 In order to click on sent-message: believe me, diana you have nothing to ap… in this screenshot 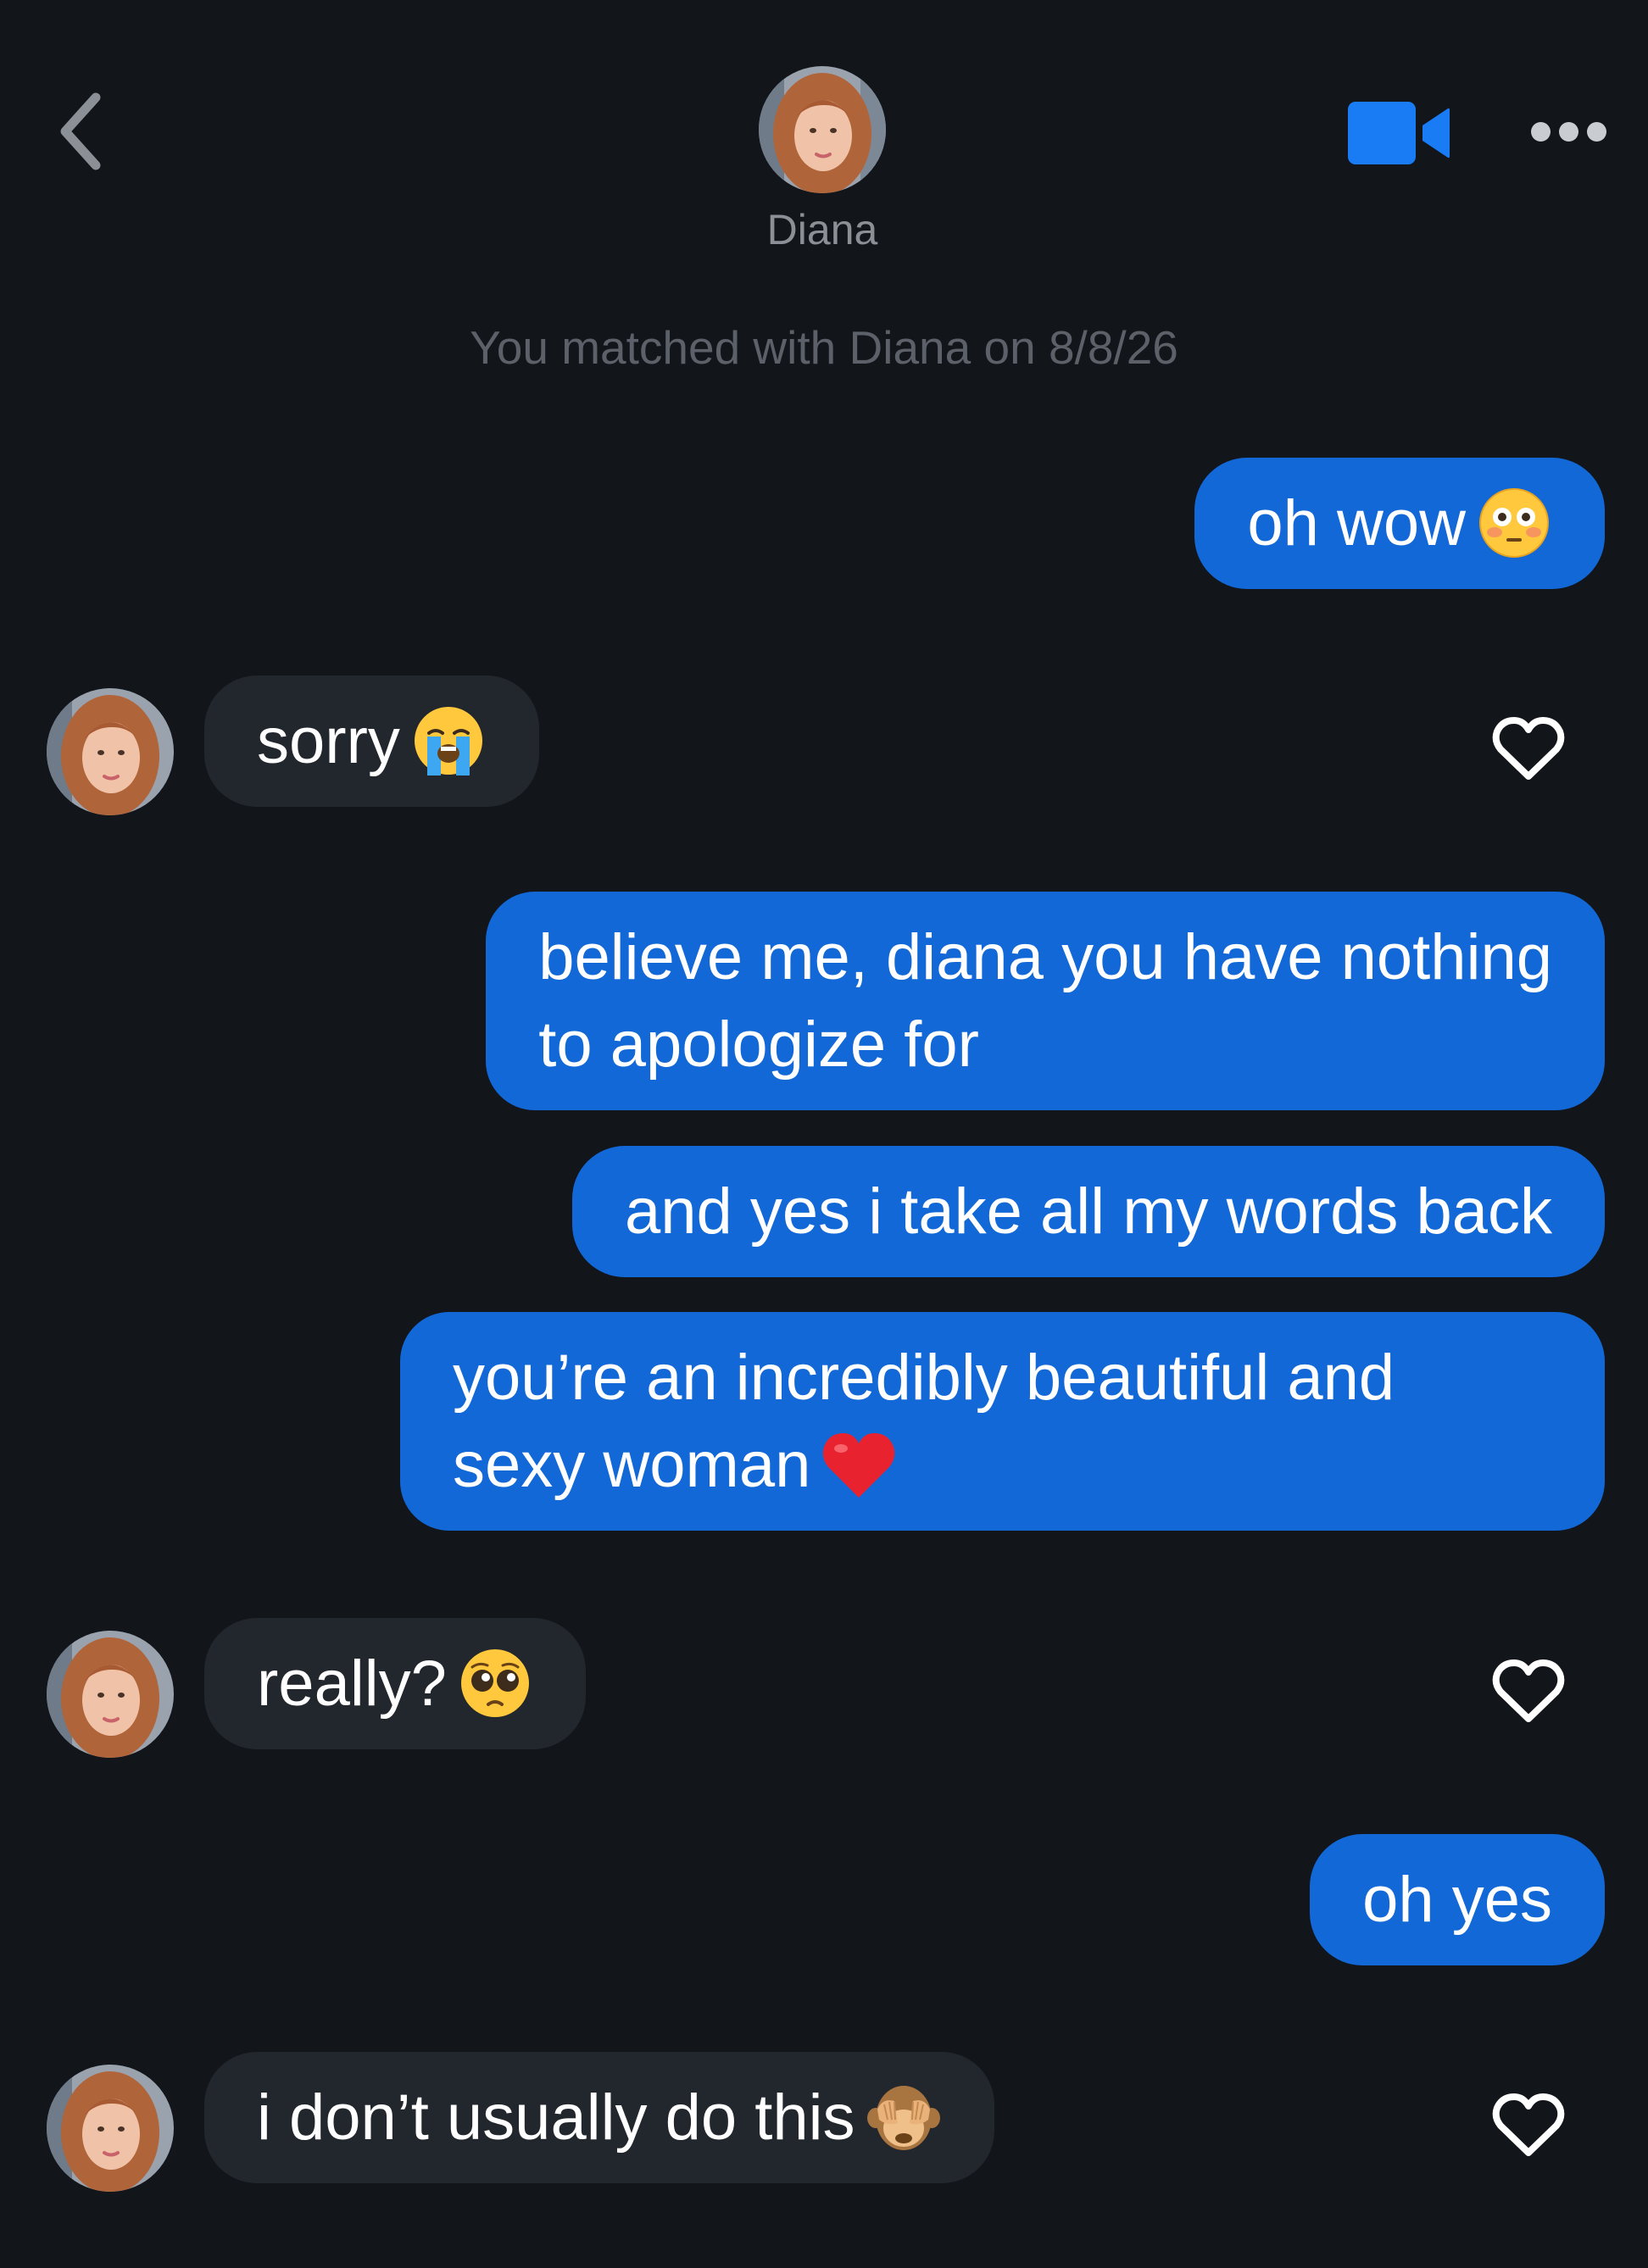, I will do `click(1045, 1001)`.